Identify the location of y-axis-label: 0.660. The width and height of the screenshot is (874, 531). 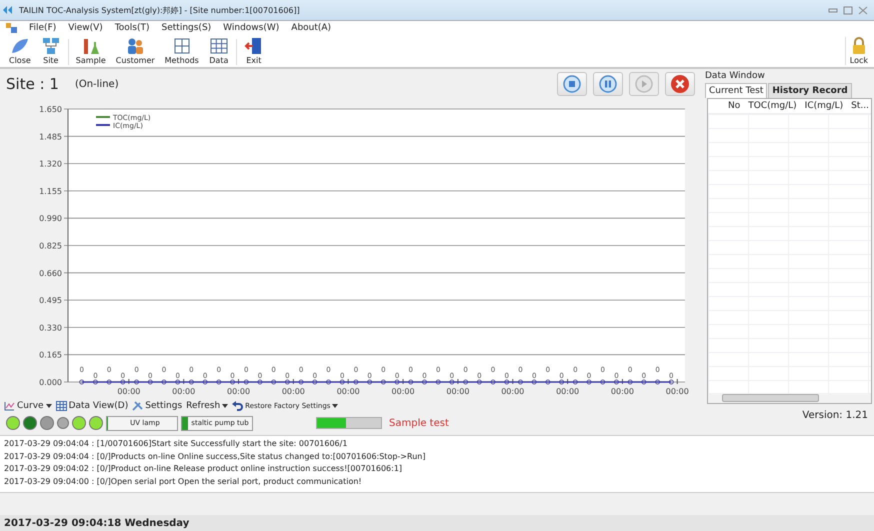
(50, 273).